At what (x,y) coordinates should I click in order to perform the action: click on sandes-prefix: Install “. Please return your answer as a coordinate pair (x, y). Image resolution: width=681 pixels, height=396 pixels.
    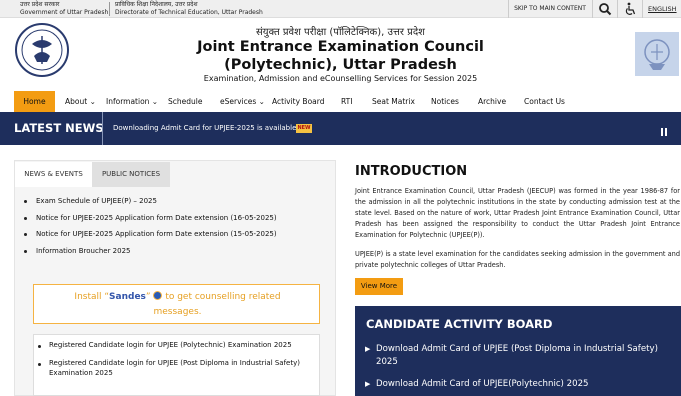
    Looking at the image, I should click on (92, 297).